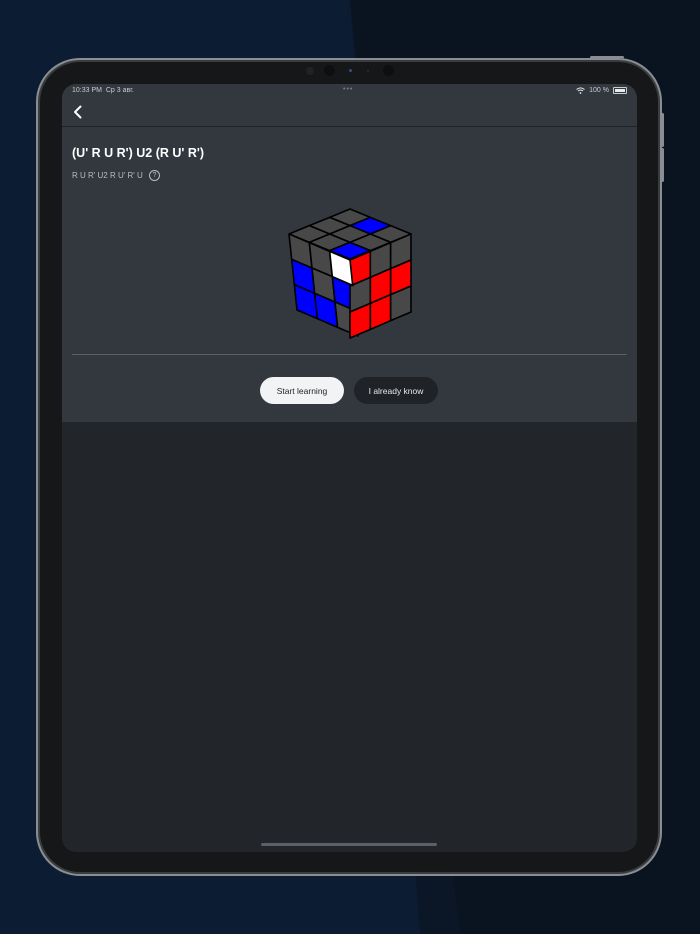 Image resolution: width=700 pixels, height=934 pixels. I want to click on question-circle-icon: ?, so click(154, 175).